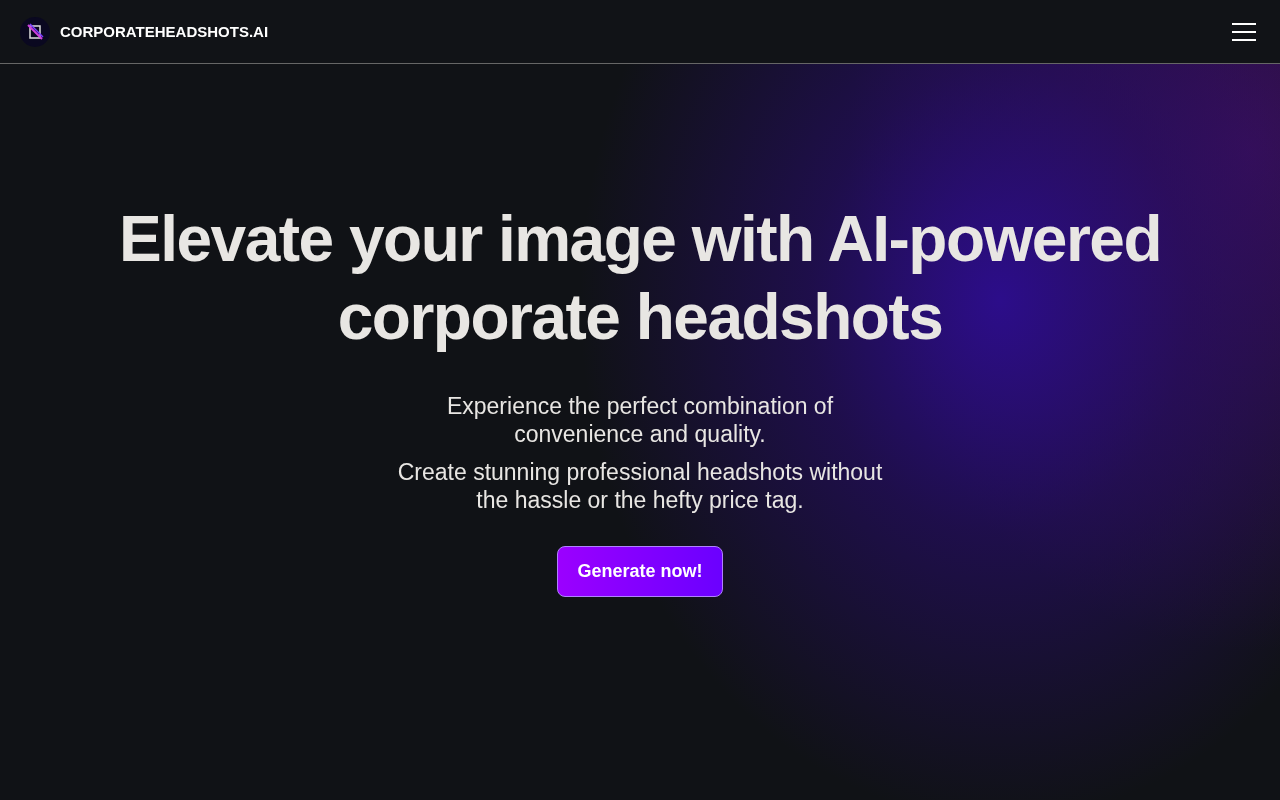 Image resolution: width=1280 pixels, height=800 pixels. What do you see at coordinates (1244, 31) in the screenshot?
I see `menu-icon` at bounding box center [1244, 31].